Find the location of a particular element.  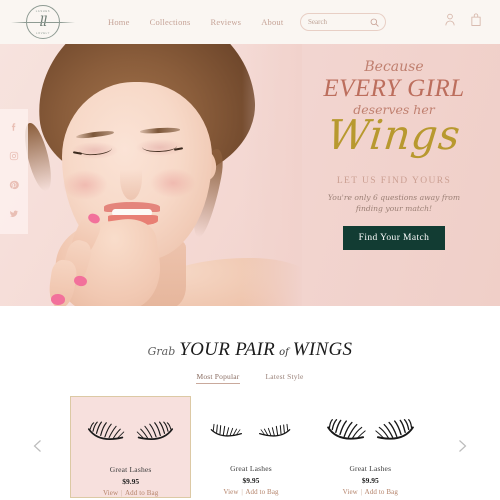

hero-subtitle-line-2: finding your match! is located at coordinates (394, 209).